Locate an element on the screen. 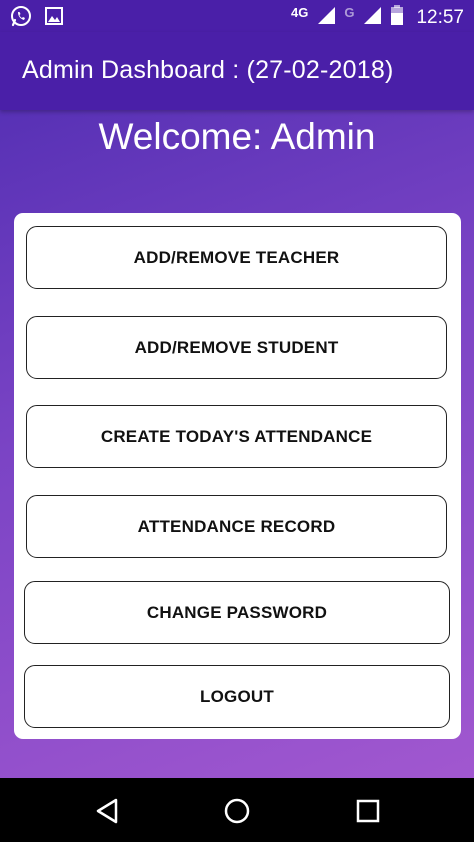 The image size is (474, 842). recents-icon is located at coordinates (368, 811).